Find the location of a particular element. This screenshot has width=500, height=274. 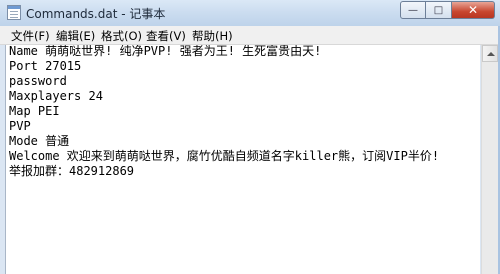

text-line: password is located at coordinates (38, 81).